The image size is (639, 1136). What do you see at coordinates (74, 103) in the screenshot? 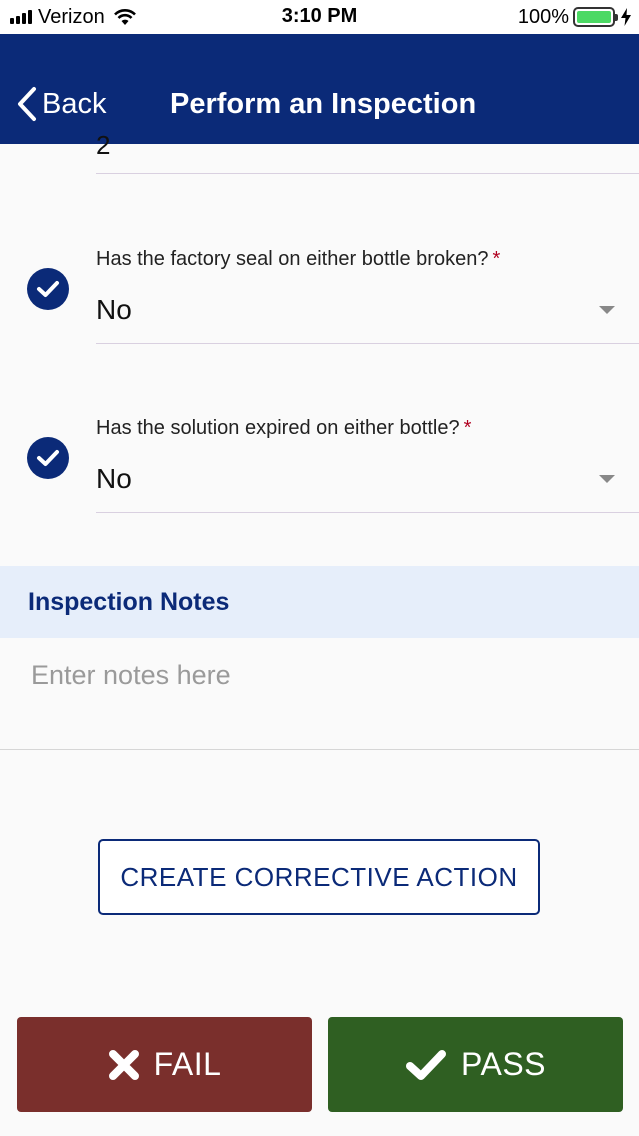
I see `back-label: Back` at bounding box center [74, 103].